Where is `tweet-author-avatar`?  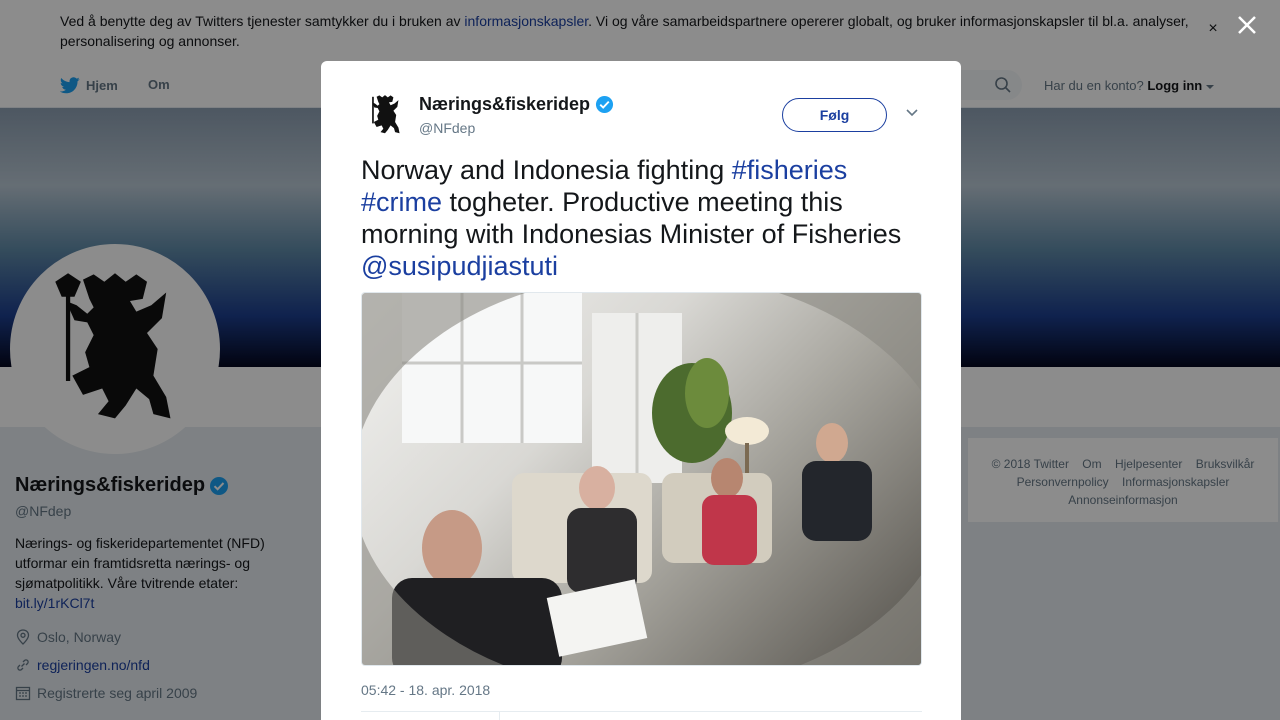
tweet-author-avatar is located at coordinates (385, 115).